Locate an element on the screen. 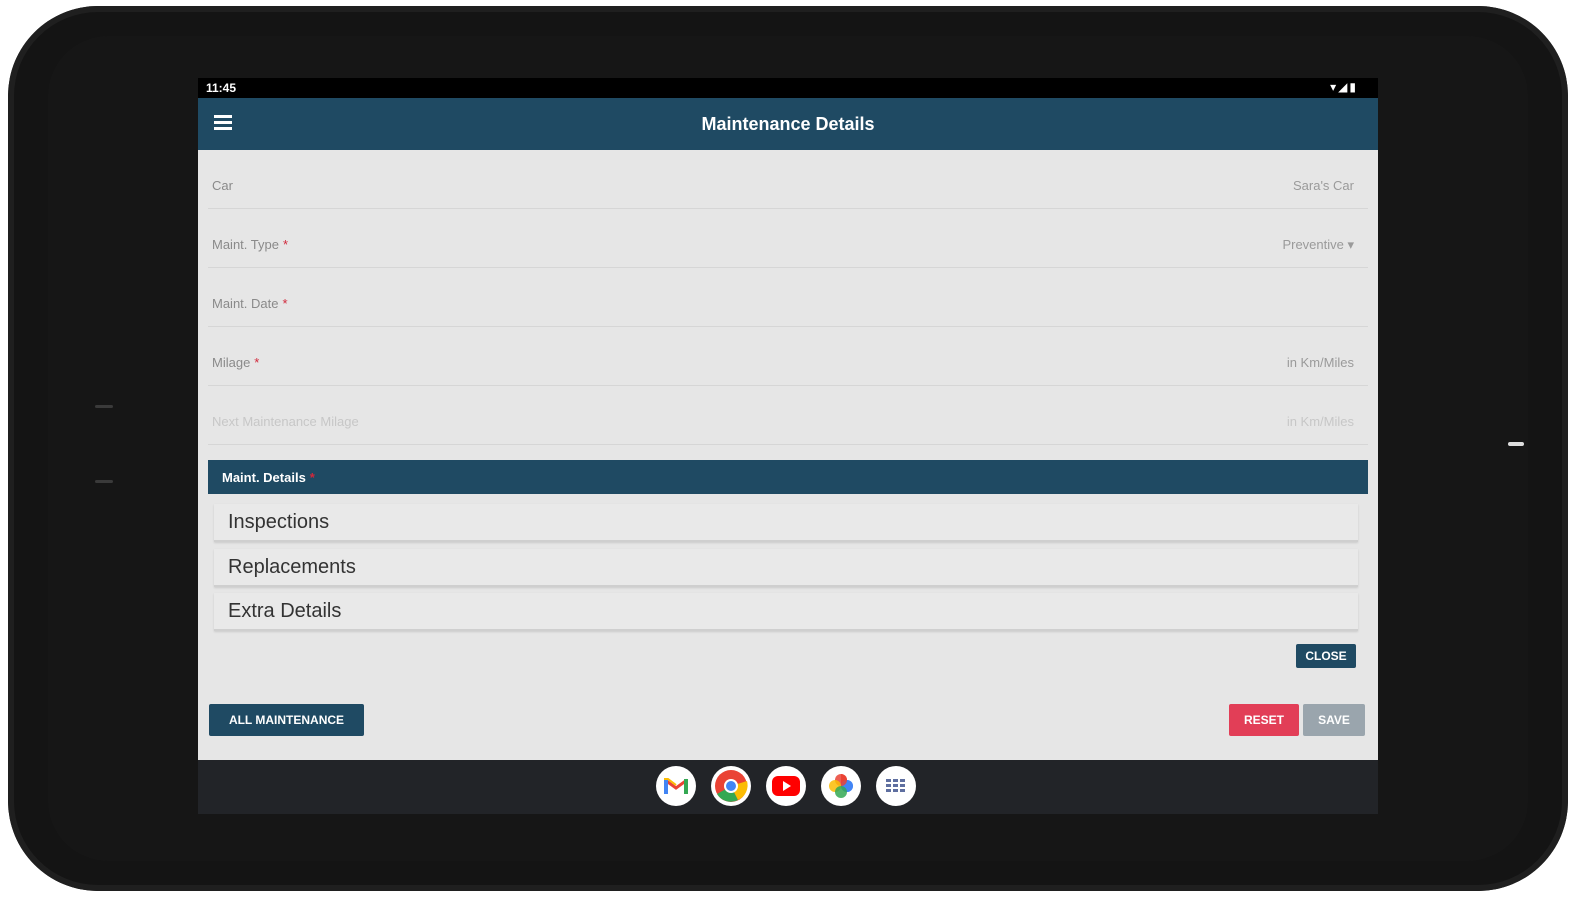  mileage-field: Milage * in Km/Miles is located at coordinates (788, 356).